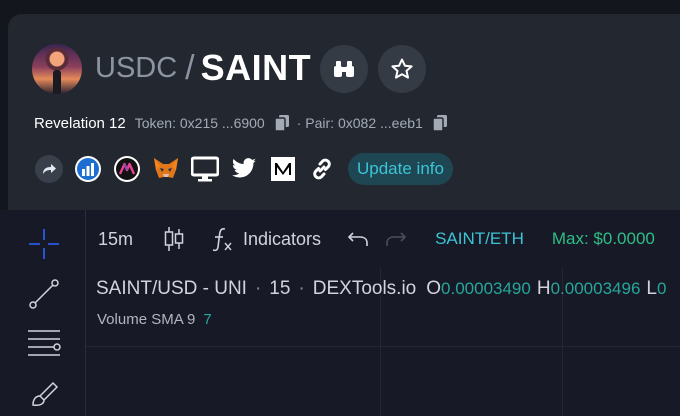 This screenshot has height=416, width=680. I want to click on link-icon, so click(322, 169).